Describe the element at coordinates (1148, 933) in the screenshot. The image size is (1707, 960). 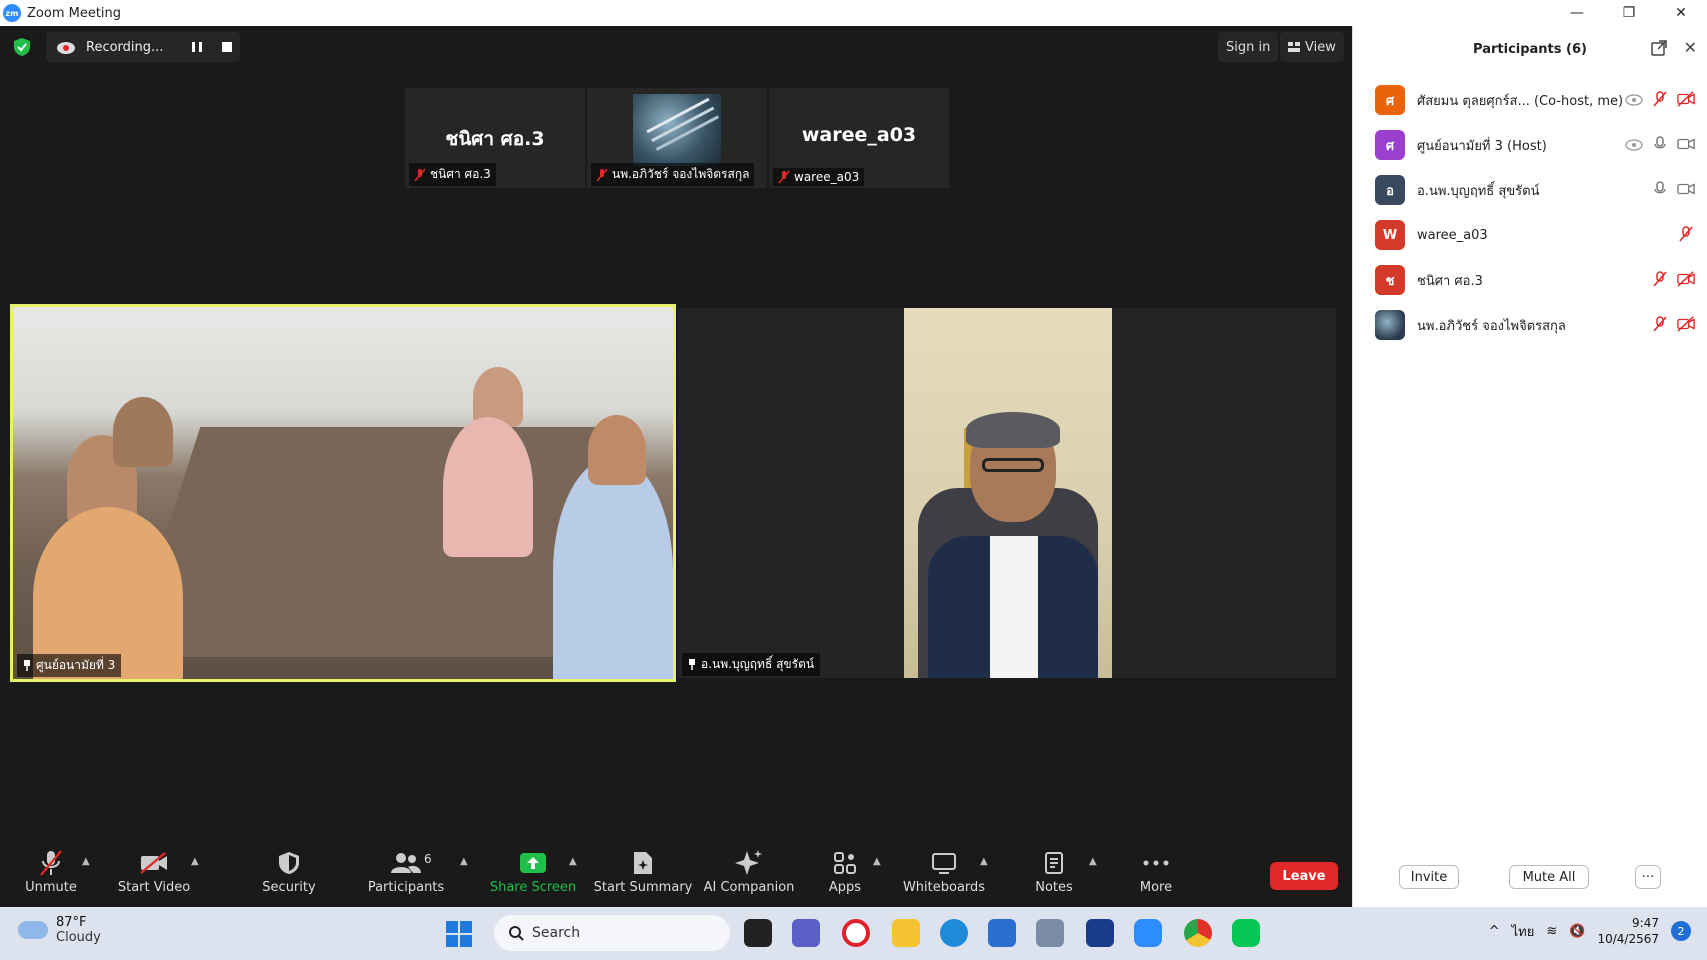
I see `zoom-taskbar-icon` at that location.